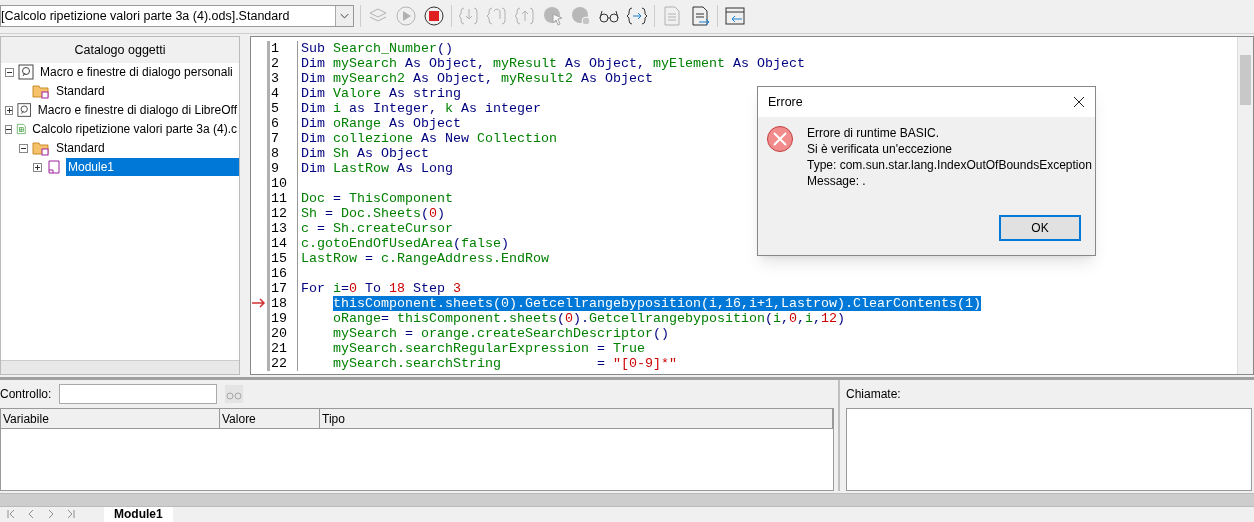 The height and width of the screenshot is (522, 1254). I want to click on line-number: 11, so click(284, 198).